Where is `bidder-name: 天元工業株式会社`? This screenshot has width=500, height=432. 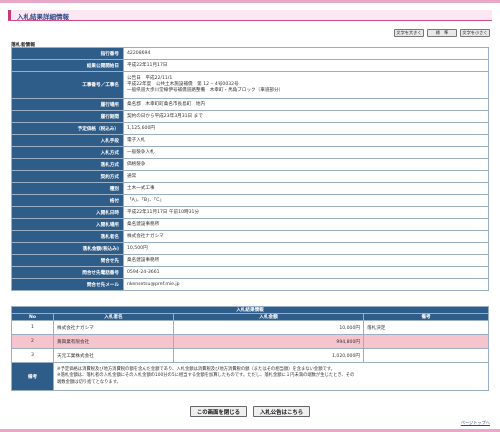
bidder-name: 天元工業株式会社 is located at coordinates (113, 355).